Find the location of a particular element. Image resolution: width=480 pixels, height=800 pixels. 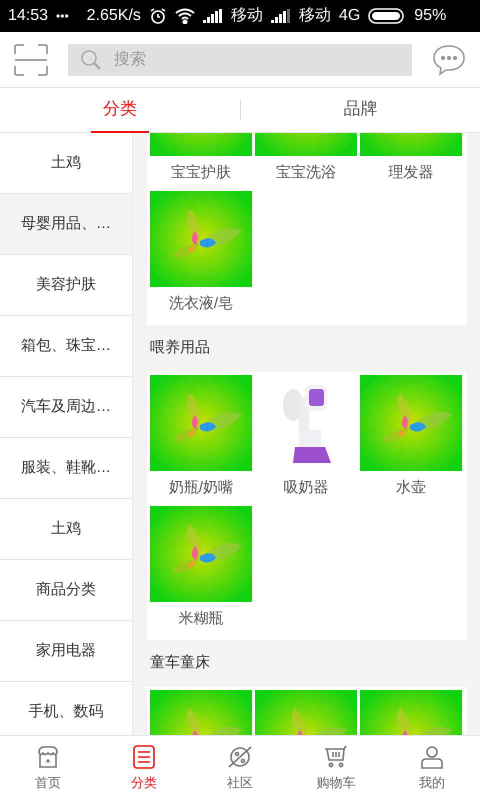

category-label: 吸奶器 is located at coordinates (306, 488).